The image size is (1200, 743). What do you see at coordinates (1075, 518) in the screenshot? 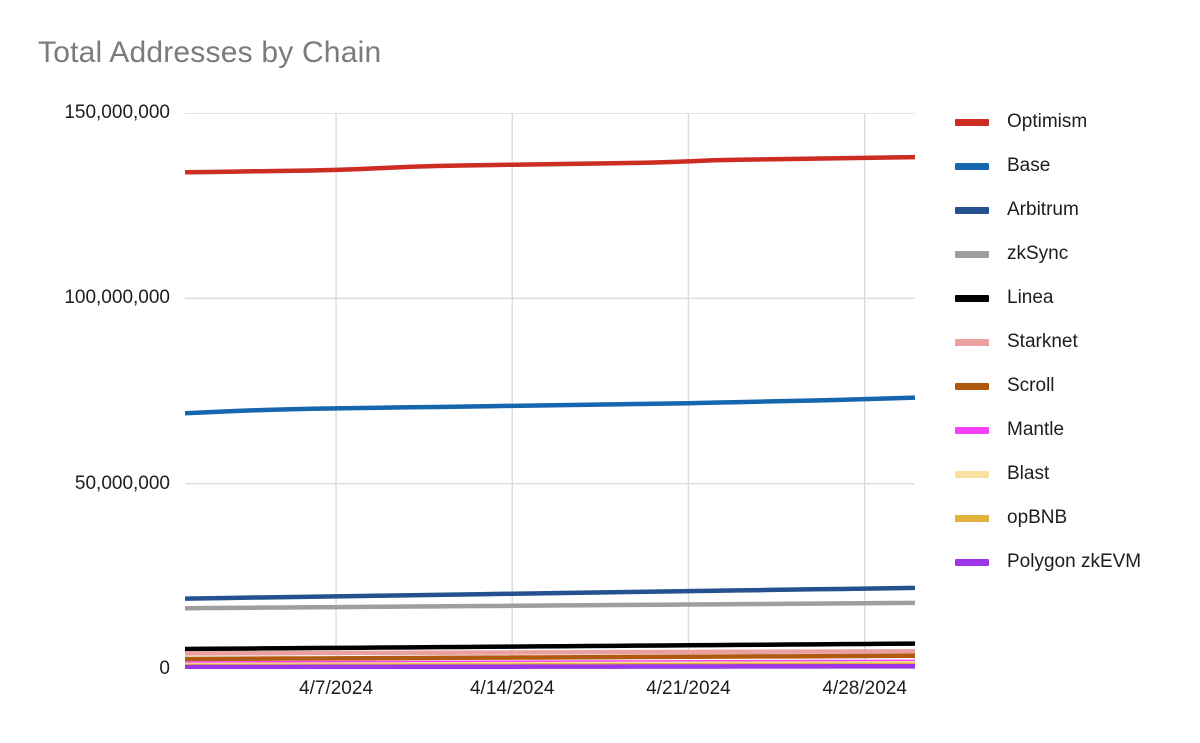
I see `legend-item-opbnb: opBNB` at bounding box center [1075, 518].